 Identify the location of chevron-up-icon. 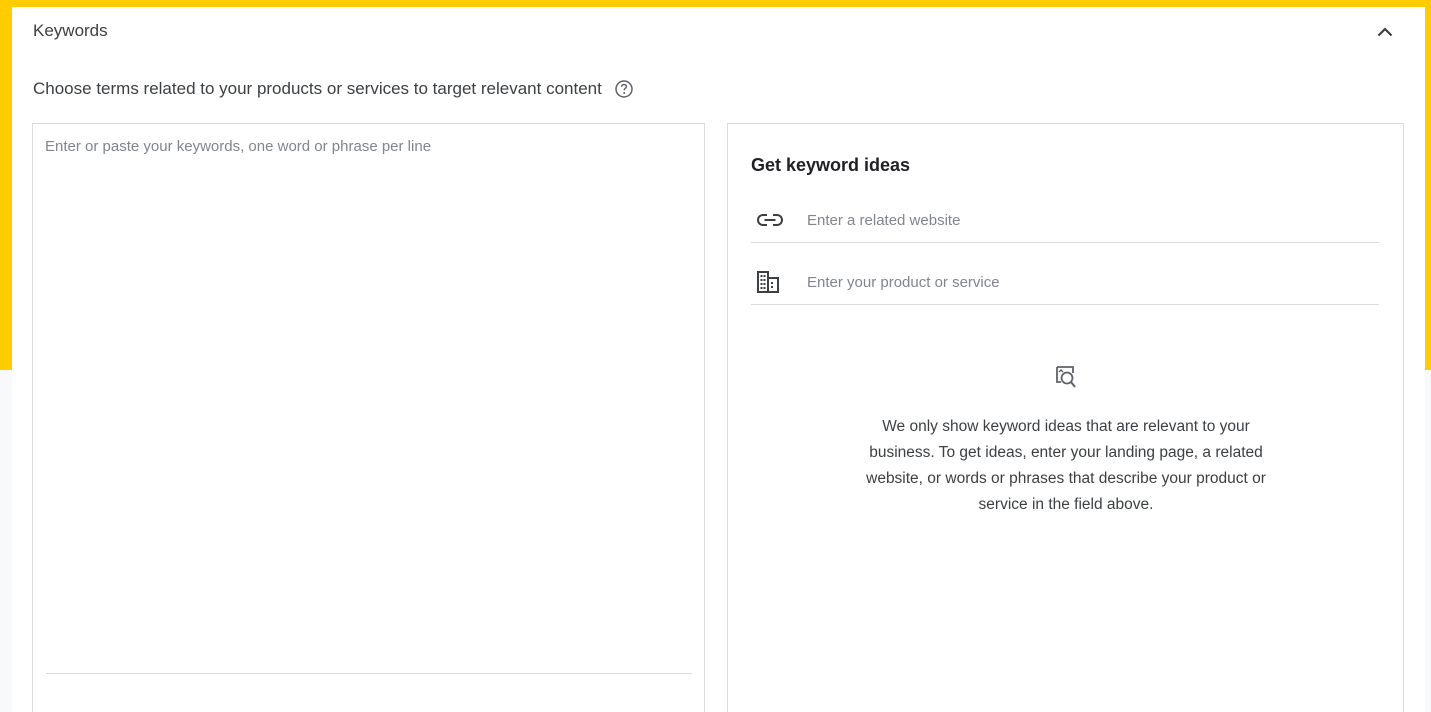
(1385, 32).